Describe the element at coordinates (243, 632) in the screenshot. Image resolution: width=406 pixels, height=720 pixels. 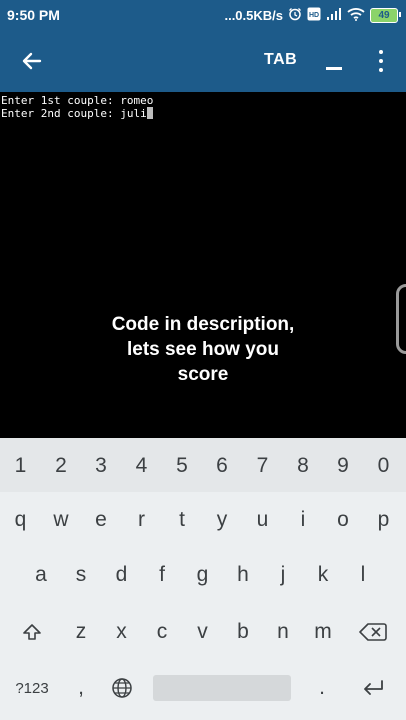
I see `key-b: b` at that location.